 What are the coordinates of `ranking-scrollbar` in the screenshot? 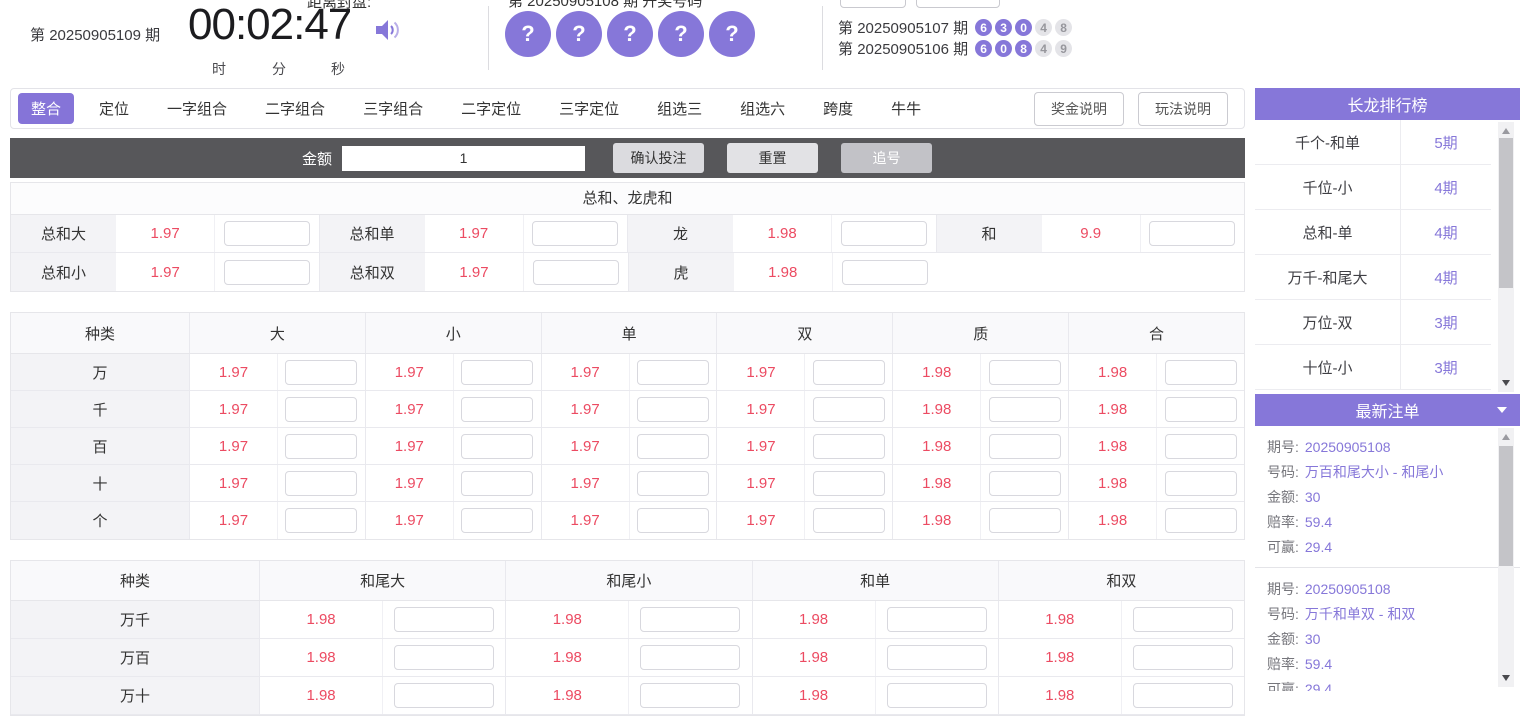 It's located at (1506, 257).